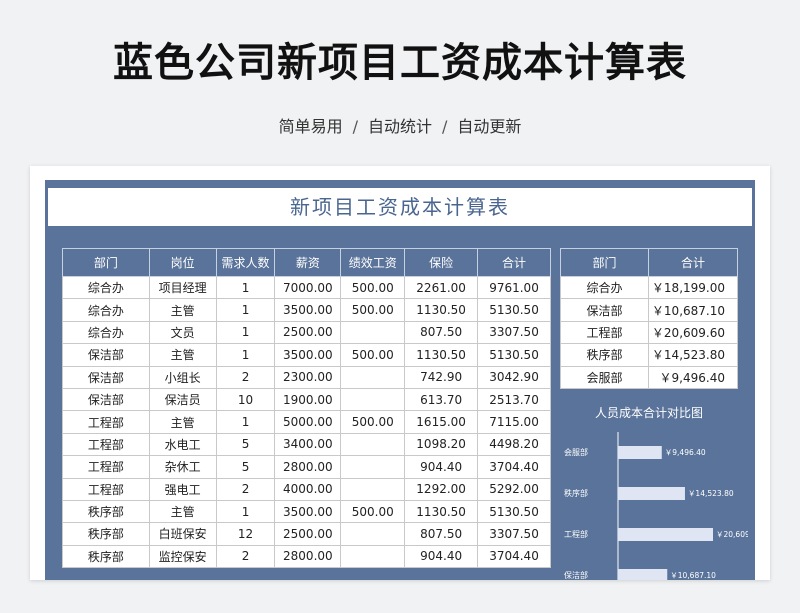 This screenshot has width=800, height=613. Describe the element at coordinates (693, 287) in the screenshot. I see `summary-cell: ￥18,199.00` at that location.